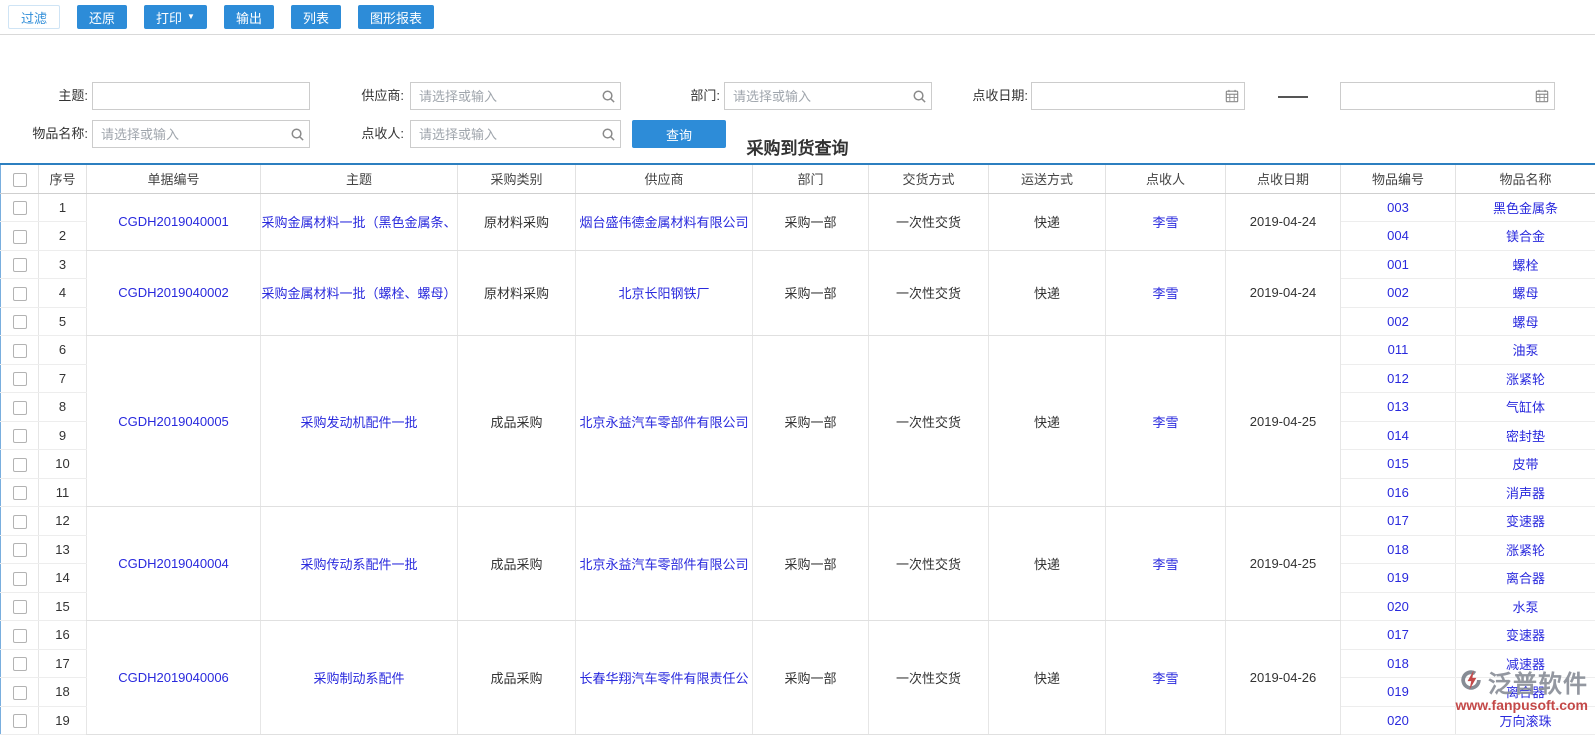 The width and height of the screenshot is (1595, 746). I want to click on doc-no-link: CGDH2019040001, so click(173, 221).